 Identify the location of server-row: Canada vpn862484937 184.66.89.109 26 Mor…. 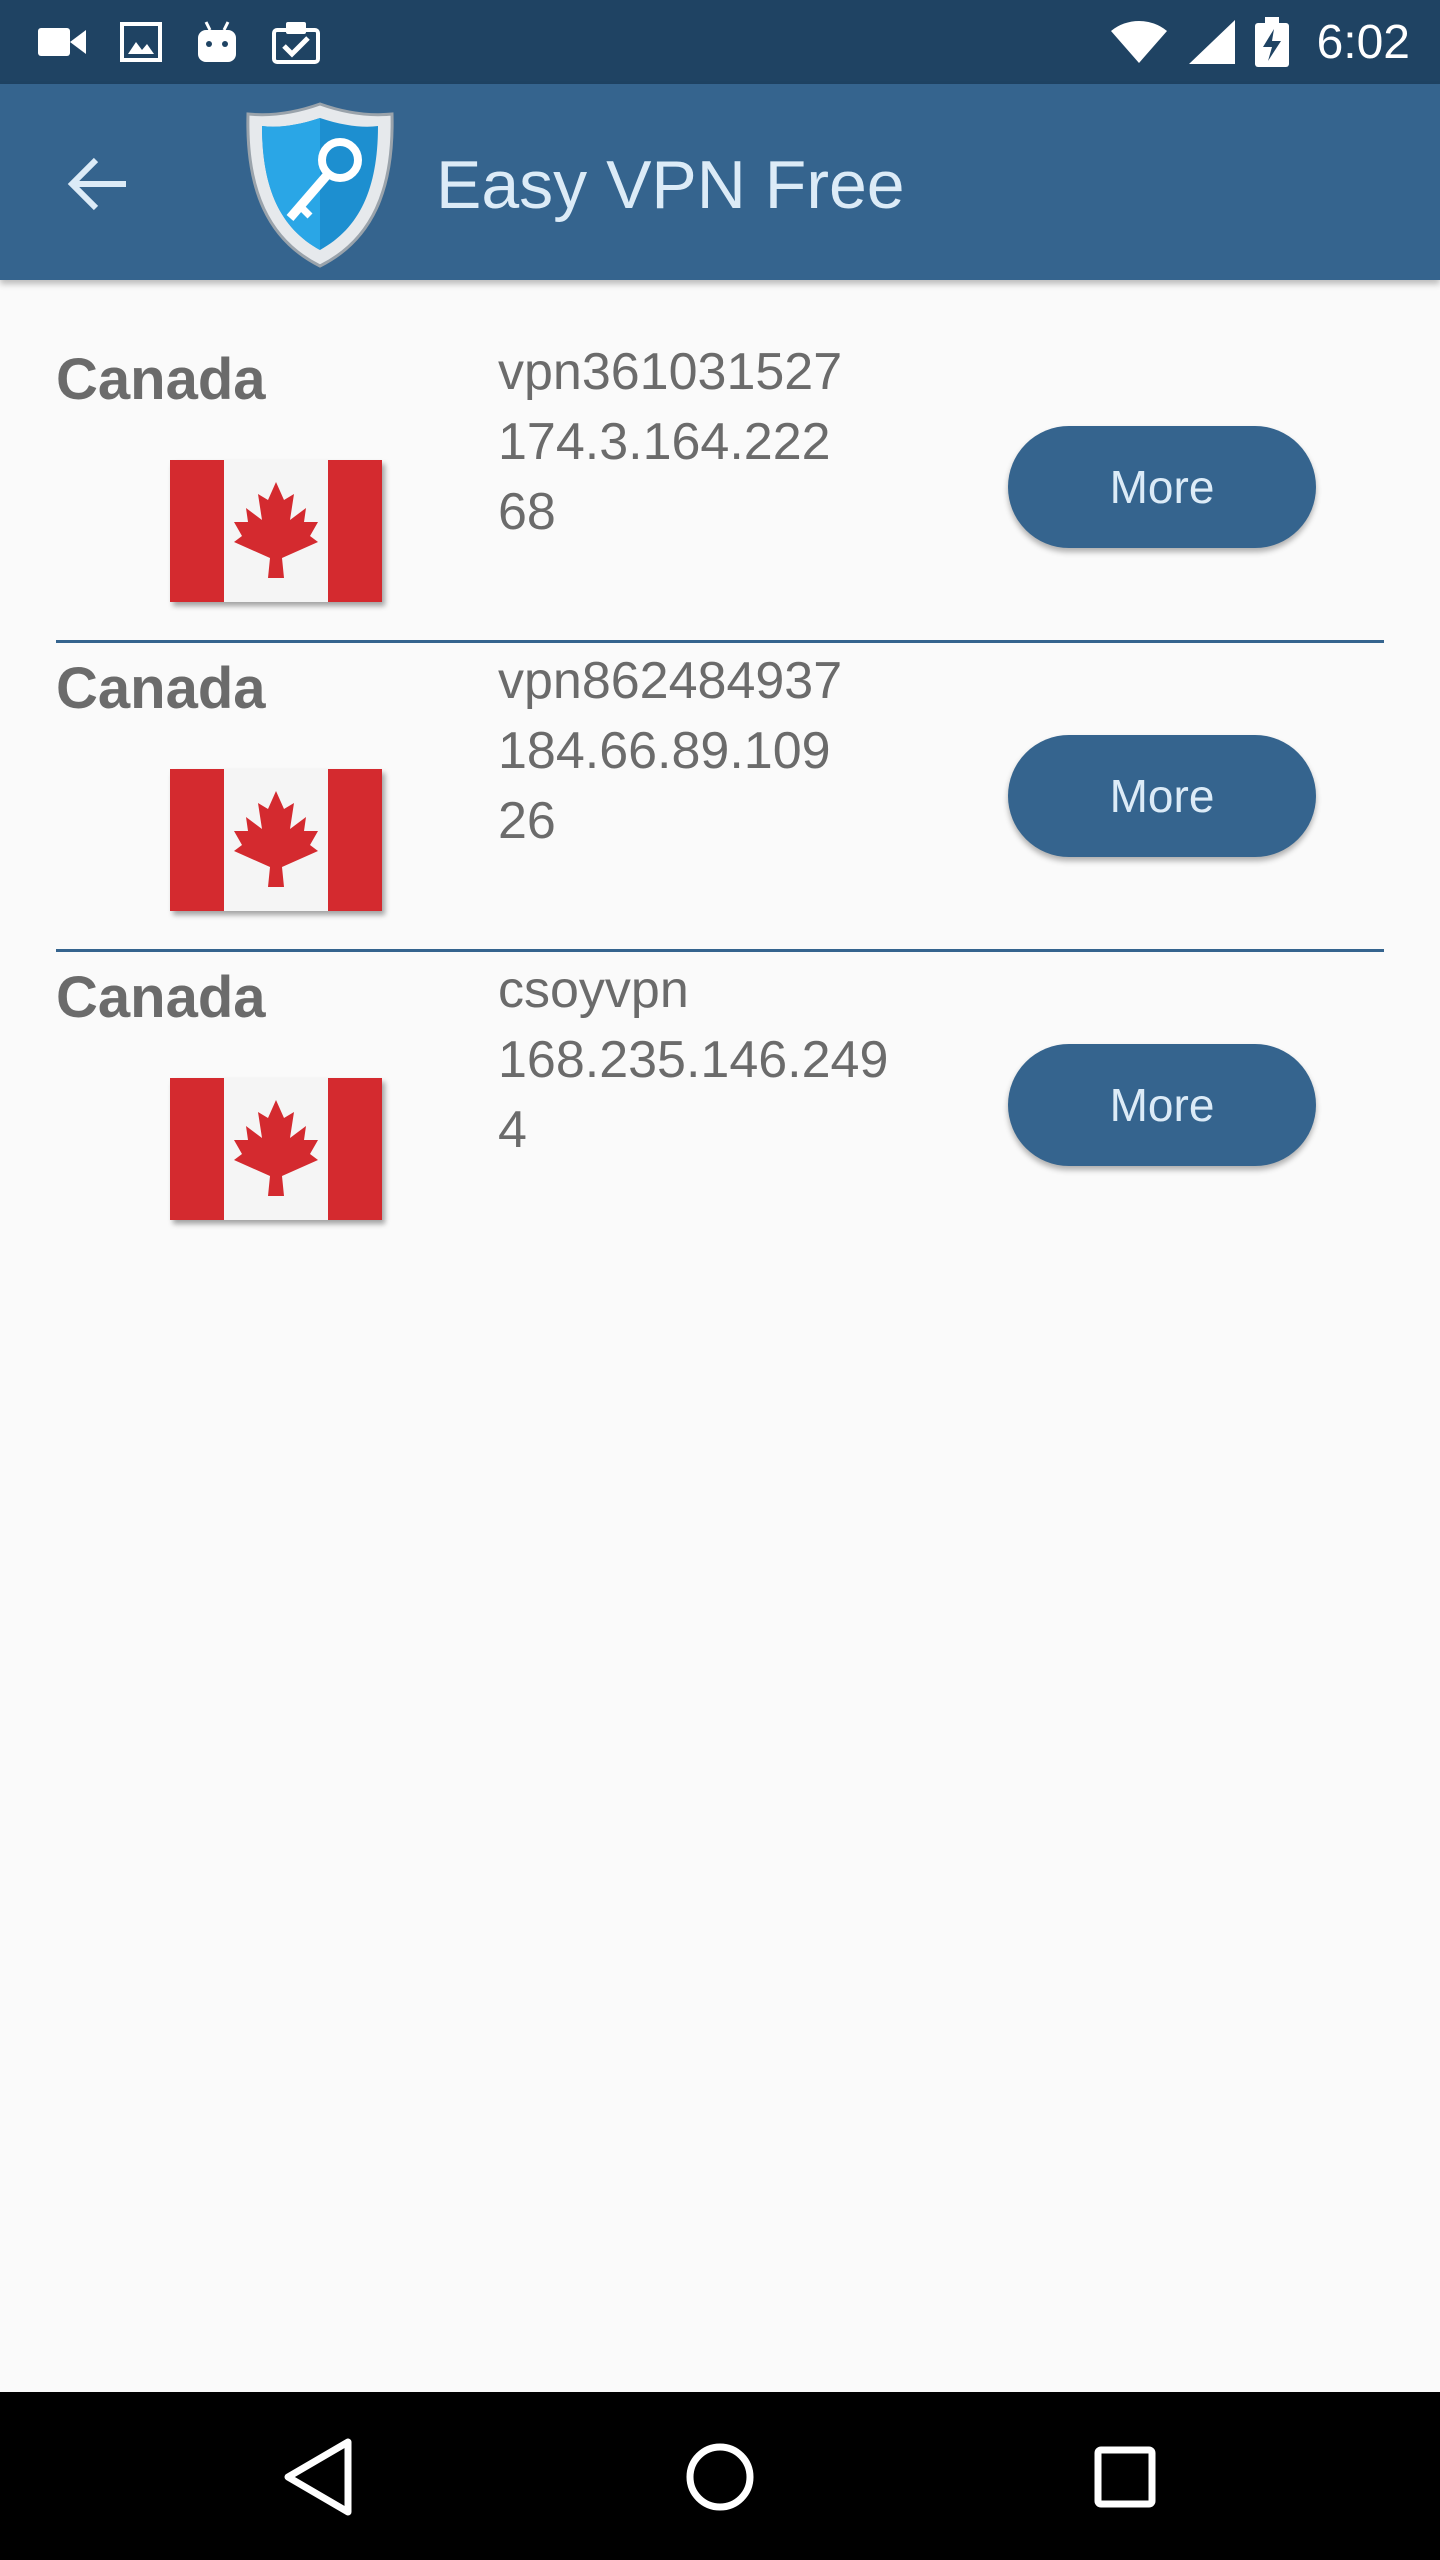
(720, 750).